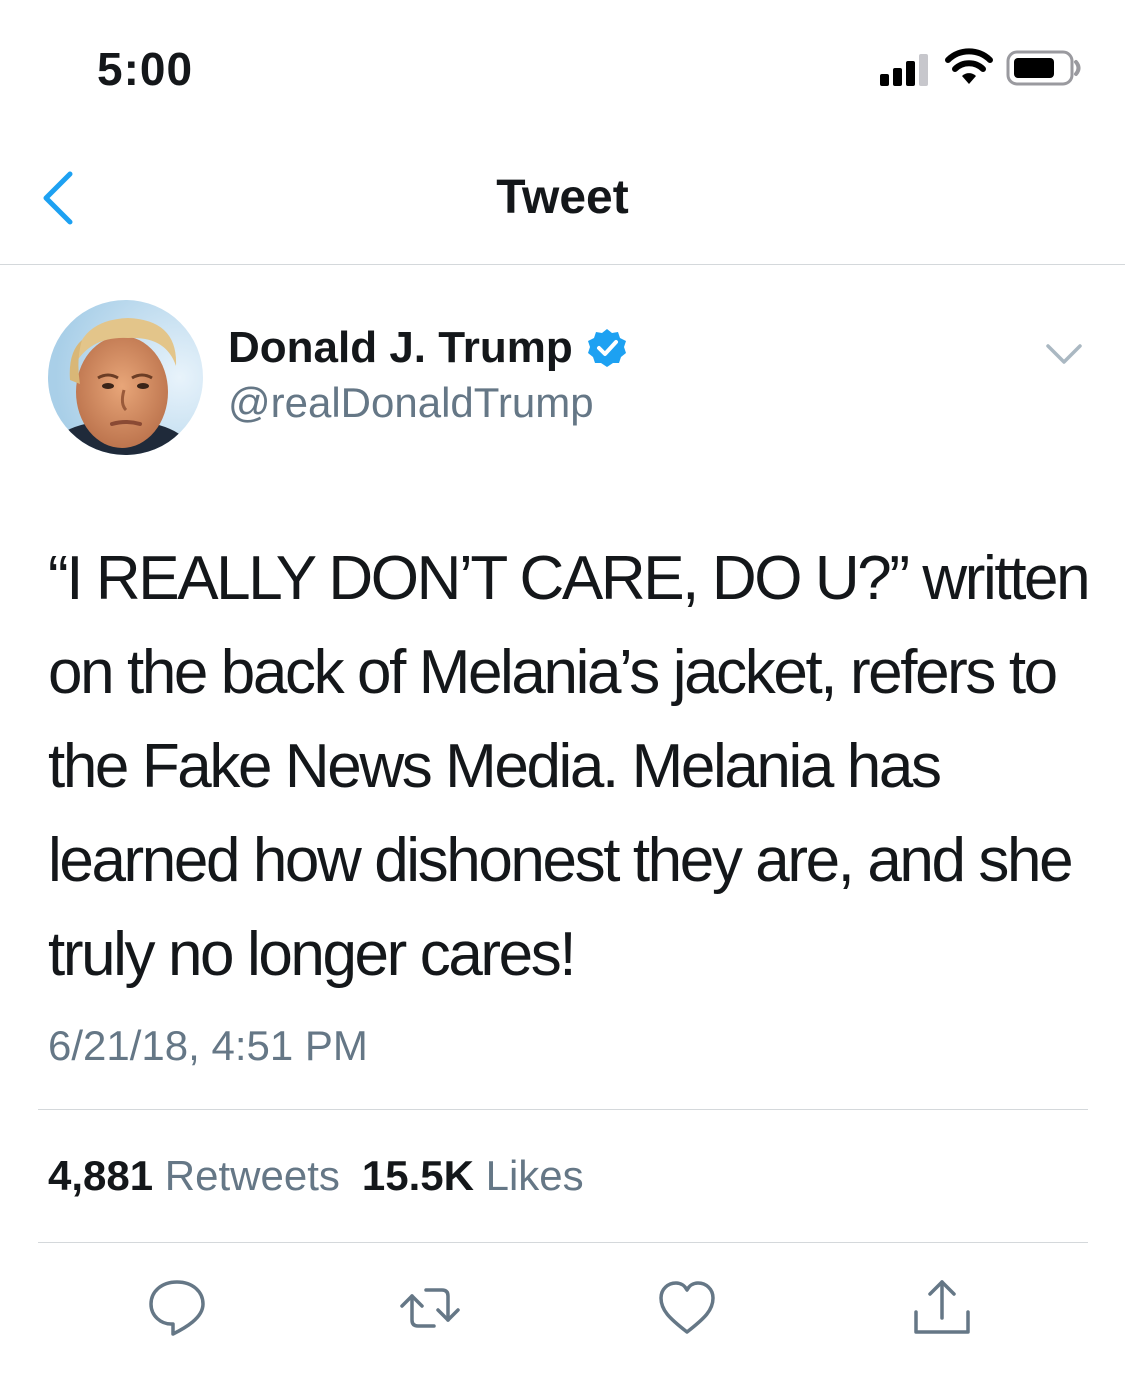  What do you see at coordinates (252, 1175) in the screenshot?
I see `retweets-label: Retweets` at bounding box center [252, 1175].